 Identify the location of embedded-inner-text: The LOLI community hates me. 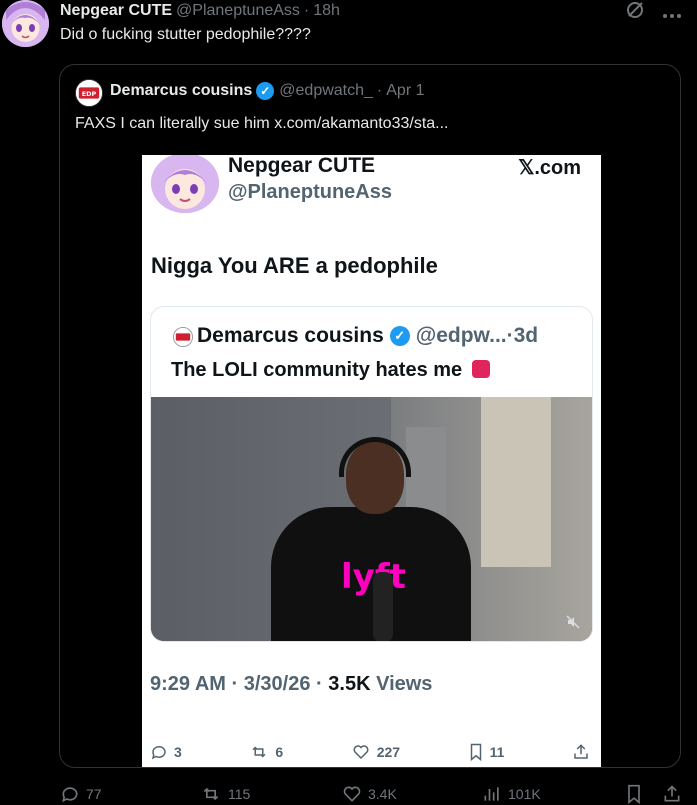
(330, 370).